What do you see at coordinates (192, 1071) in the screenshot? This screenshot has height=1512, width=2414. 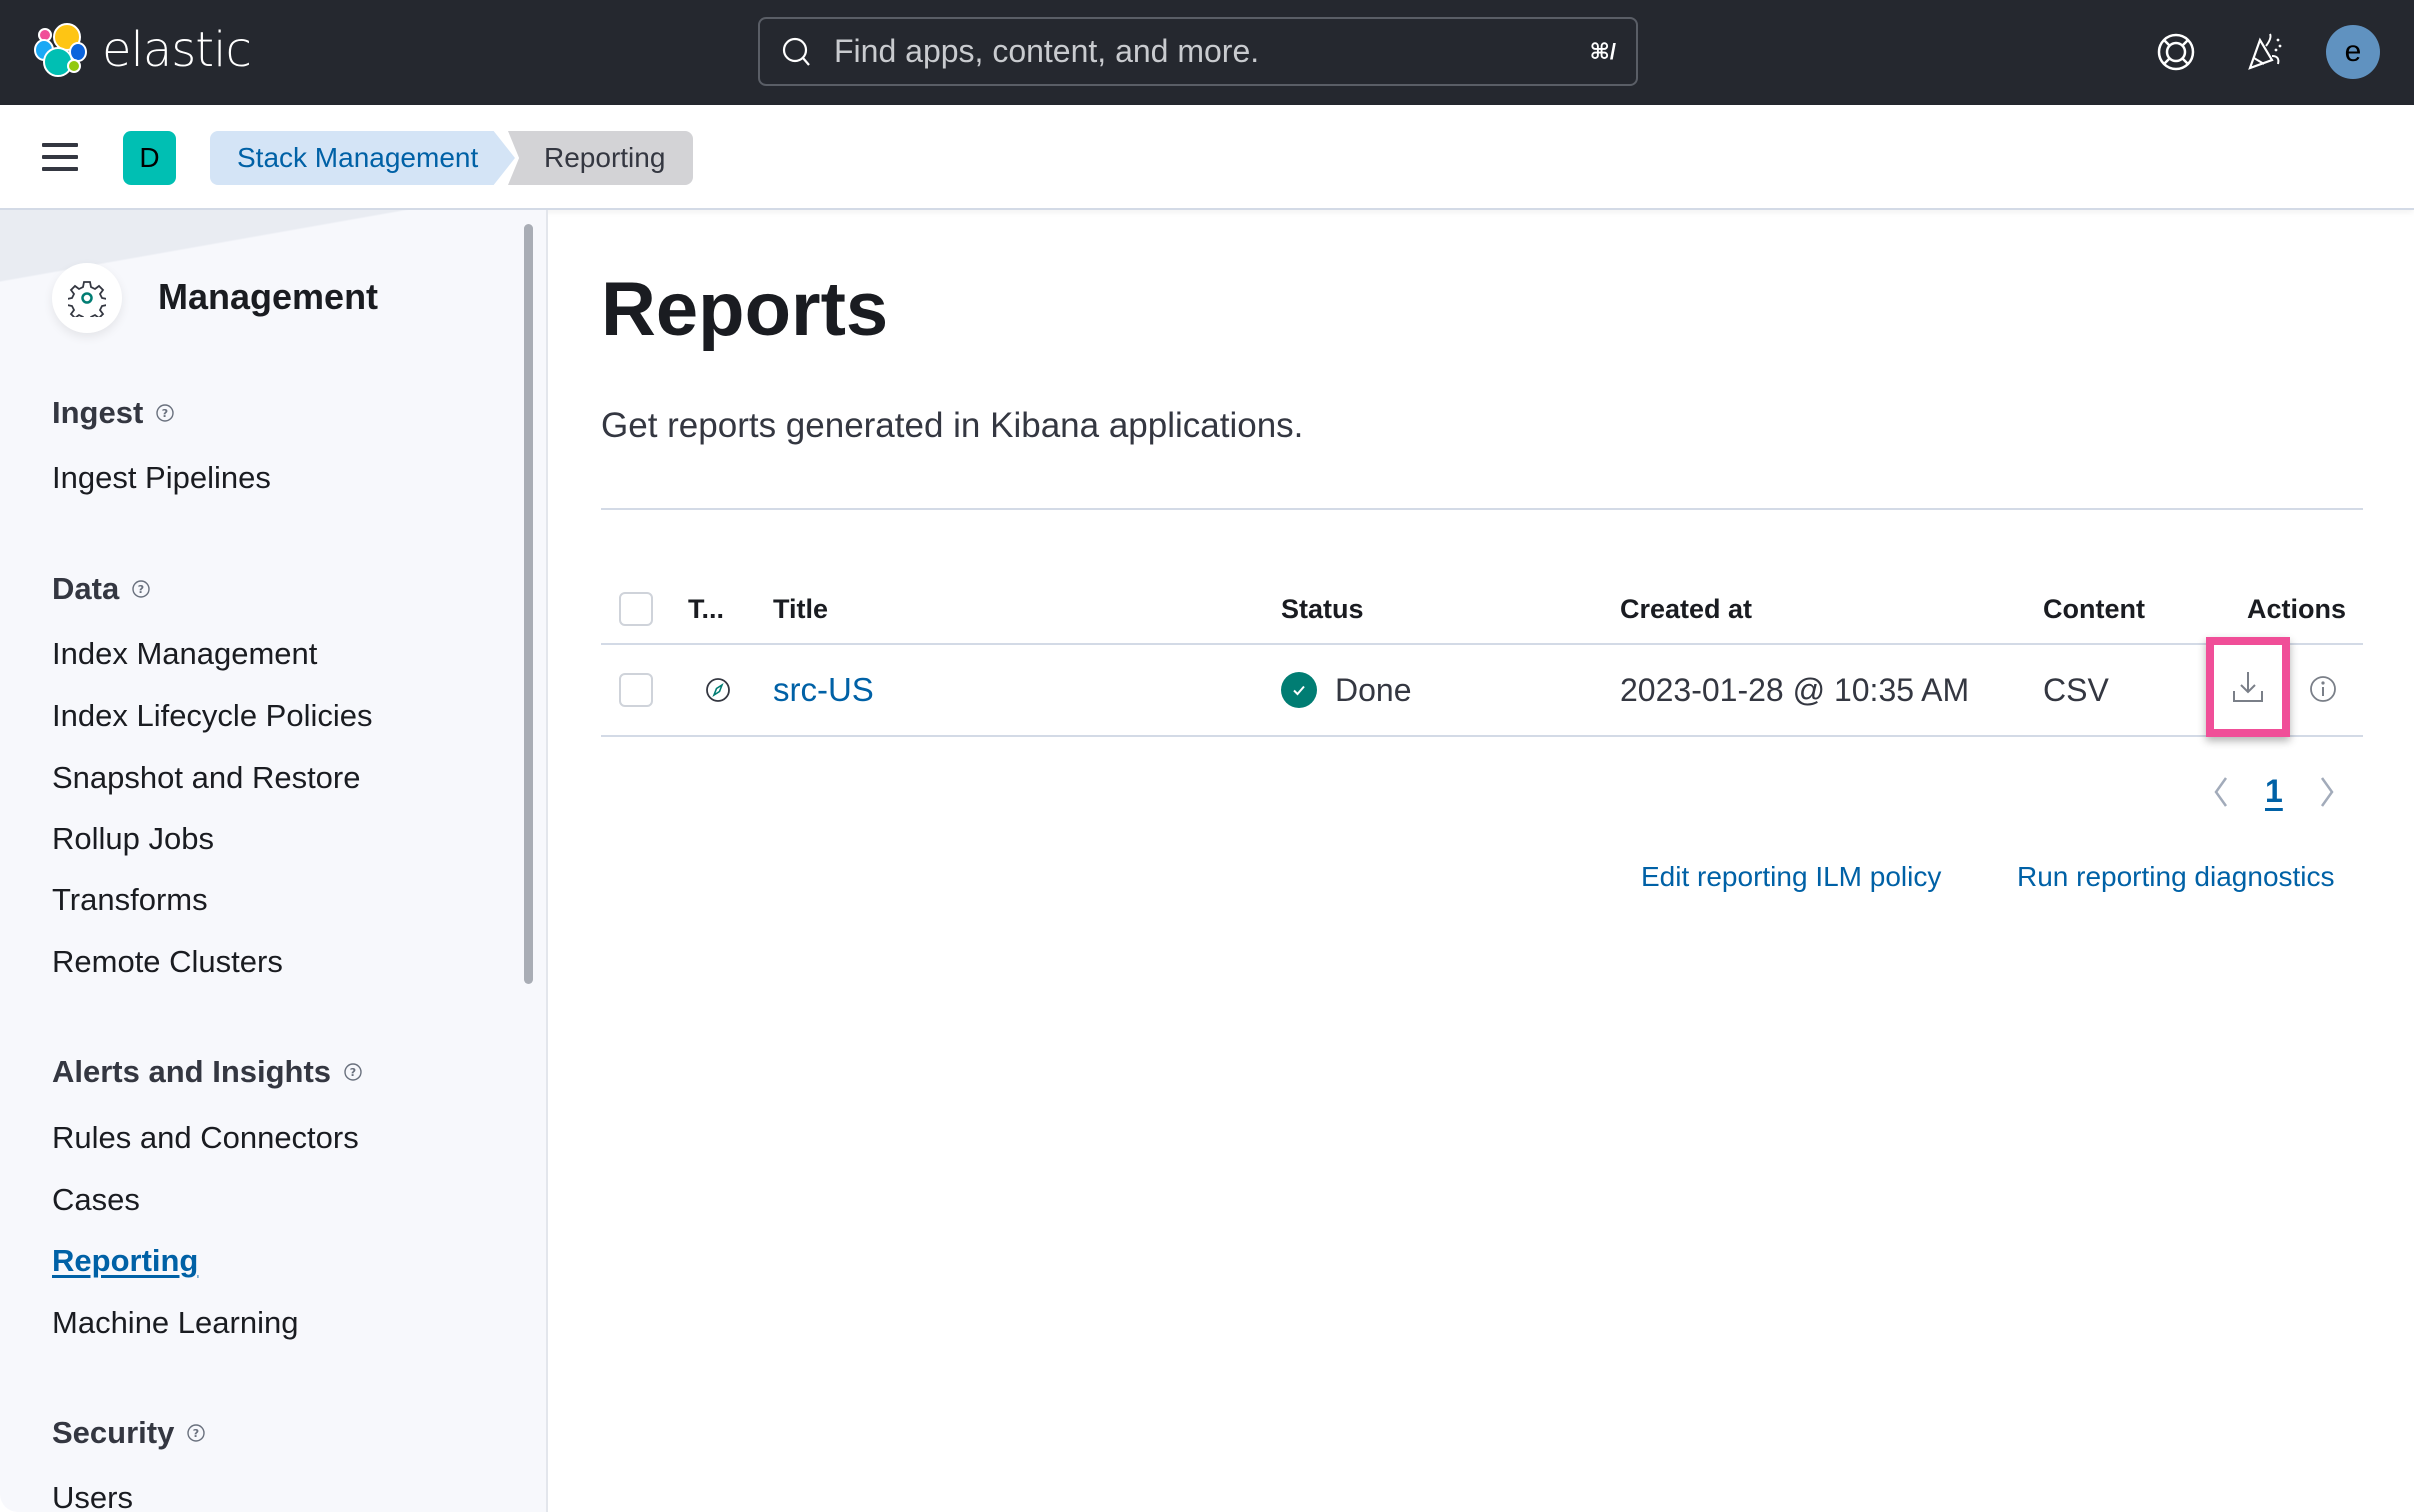 I see `nav-group-label: Alerts and Insights` at bounding box center [192, 1071].